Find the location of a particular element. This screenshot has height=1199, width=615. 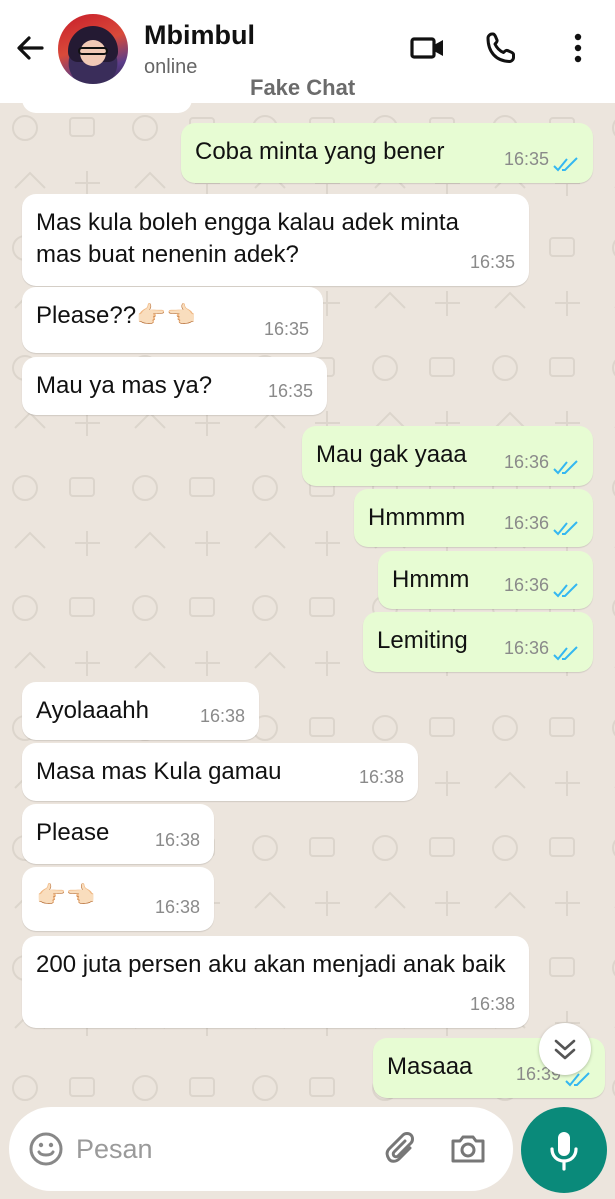

incoming-message: Please??👉🏻👈🏻 16:35 is located at coordinates (172, 320).